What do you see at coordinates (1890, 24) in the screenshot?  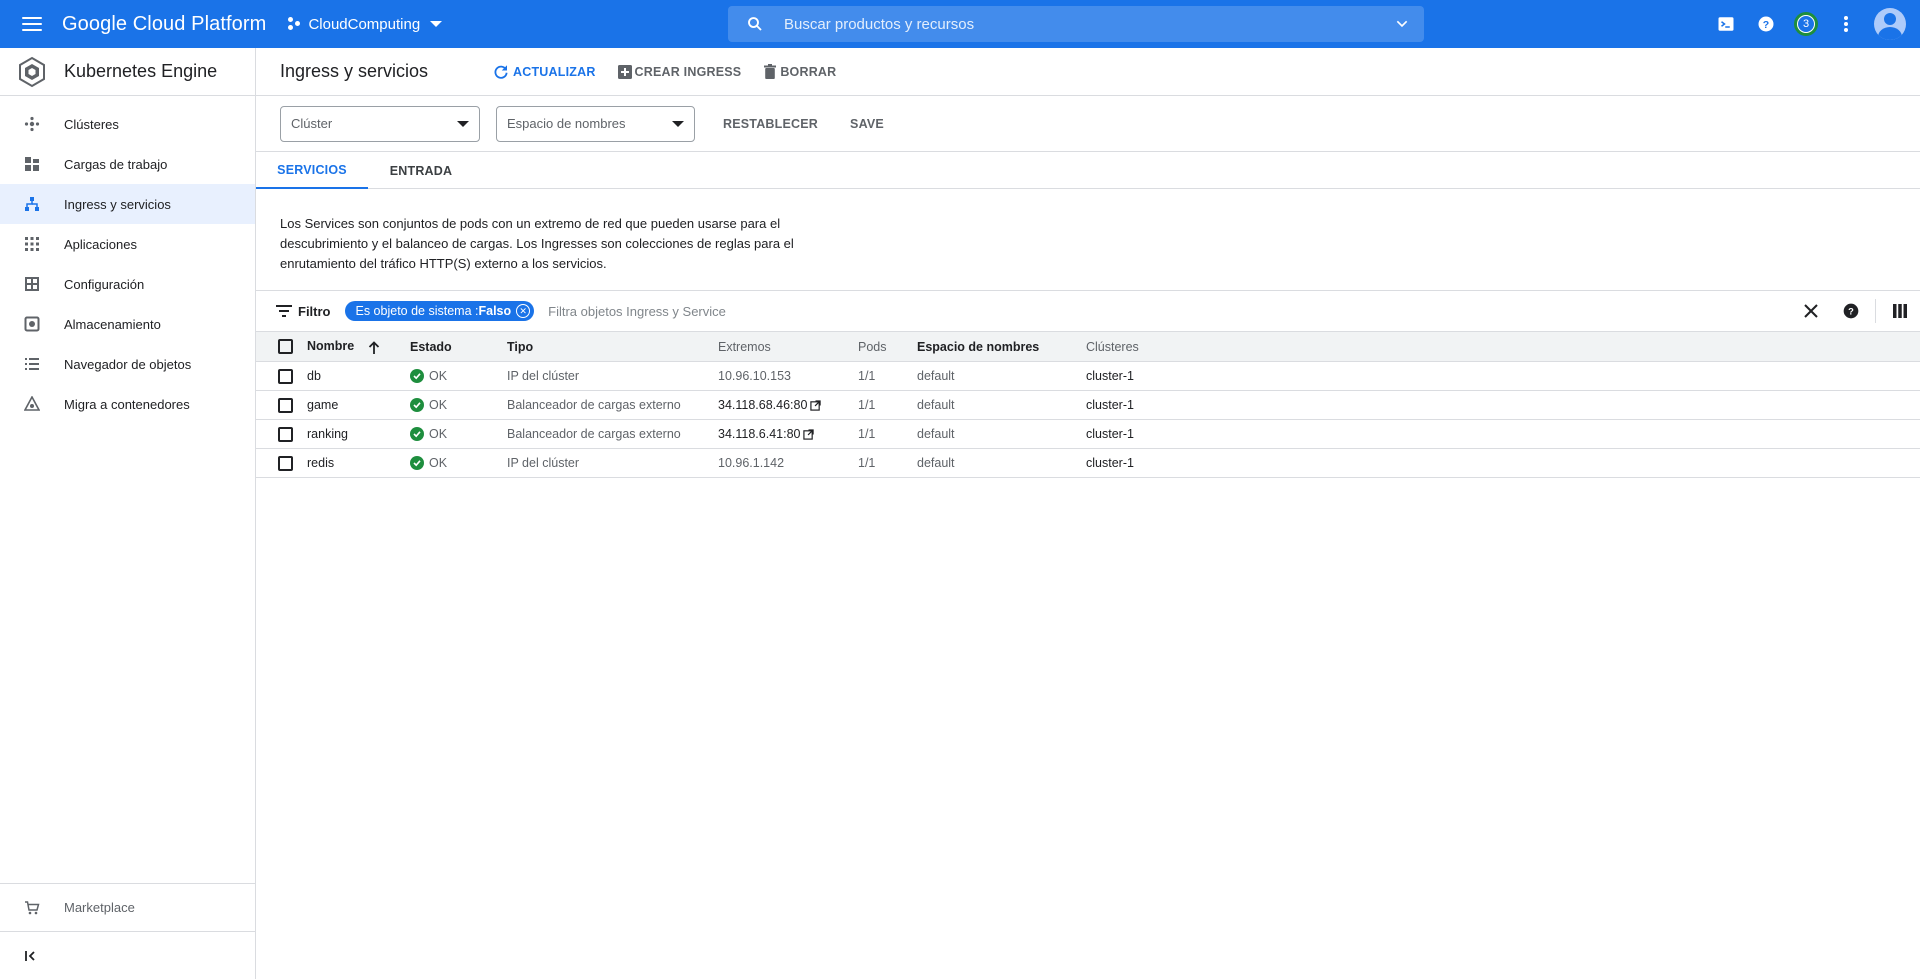 I see `account-avatar` at bounding box center [1890, 24].